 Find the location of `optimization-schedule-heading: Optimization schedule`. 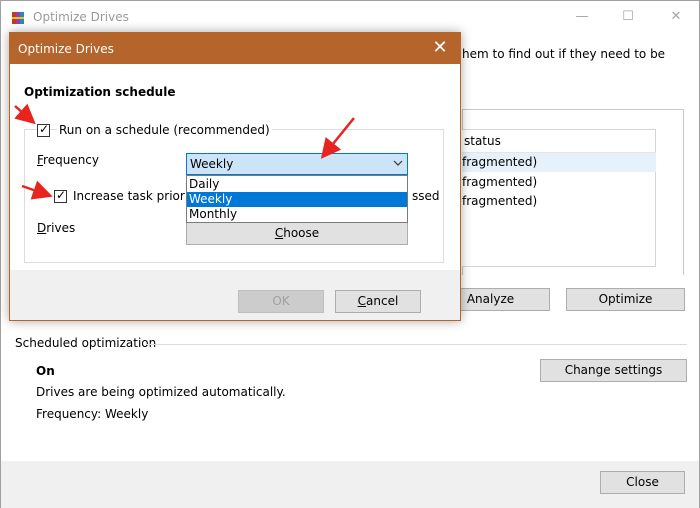

optimization-schedule-heading: Optimization schedule is located at coordinates (100, 92).